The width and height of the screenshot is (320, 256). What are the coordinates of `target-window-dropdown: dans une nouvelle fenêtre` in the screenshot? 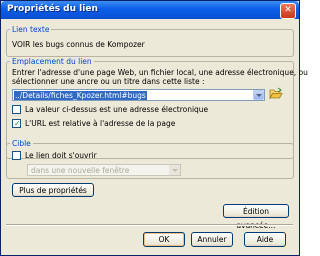 It's located at (104, 170).